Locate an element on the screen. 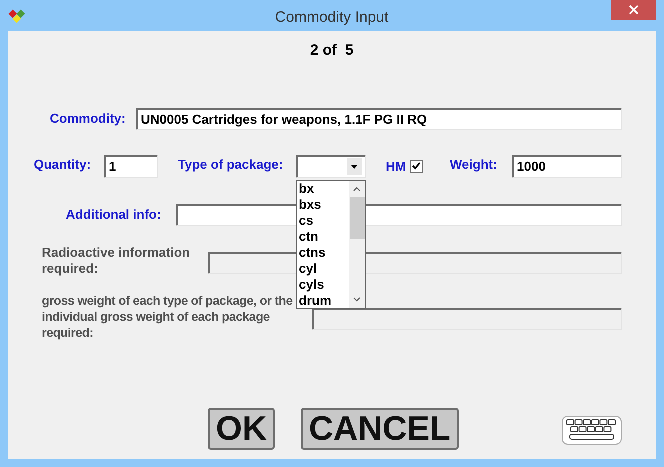 The height and width of the screenshot is (467, 664). field-label: gross weight of each type of package, or the individual gross weight of each package required: is located at coordinates (168, 316).